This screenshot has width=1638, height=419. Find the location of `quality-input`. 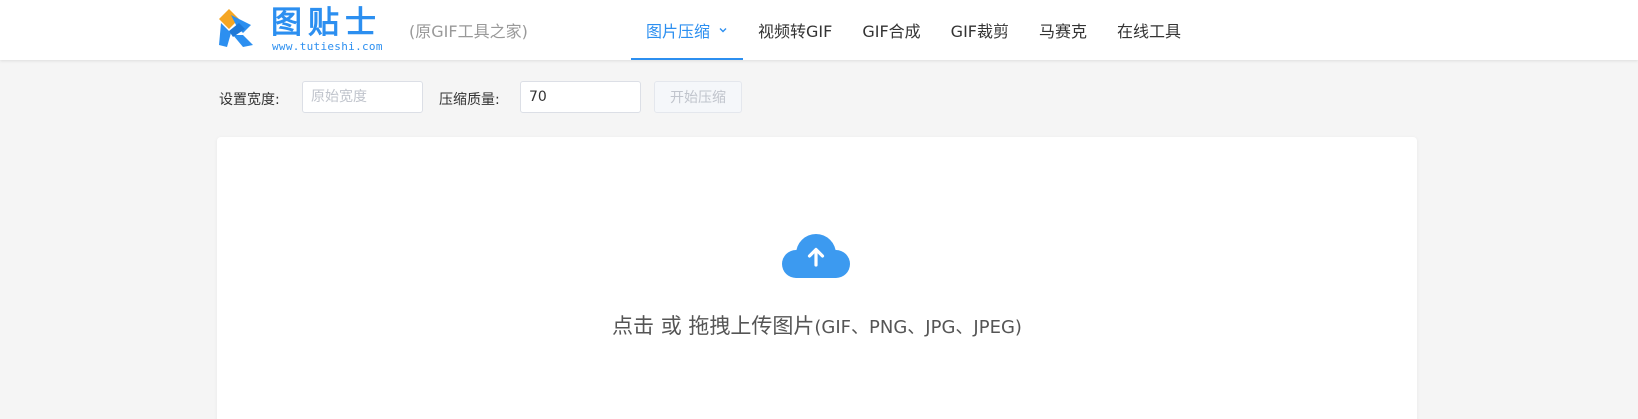

quality-input is located at coordinates (580, 97).